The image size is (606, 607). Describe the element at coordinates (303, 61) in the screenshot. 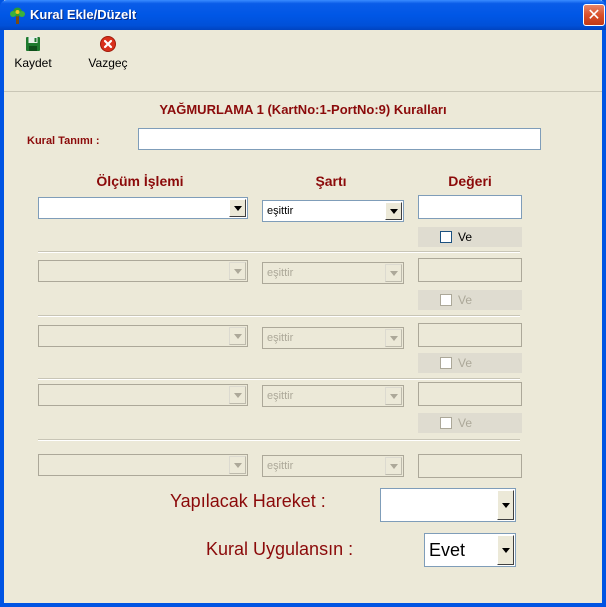

I see `toolbar: Kaydet Vazgeç` at that location.